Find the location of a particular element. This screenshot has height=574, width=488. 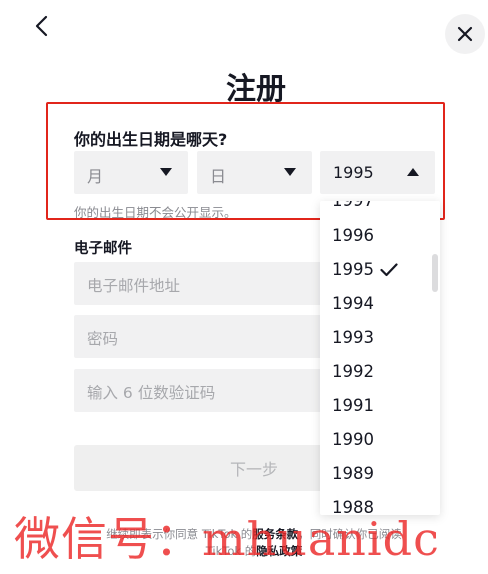

year-option: 1990 is located at coordinates (353, 439).